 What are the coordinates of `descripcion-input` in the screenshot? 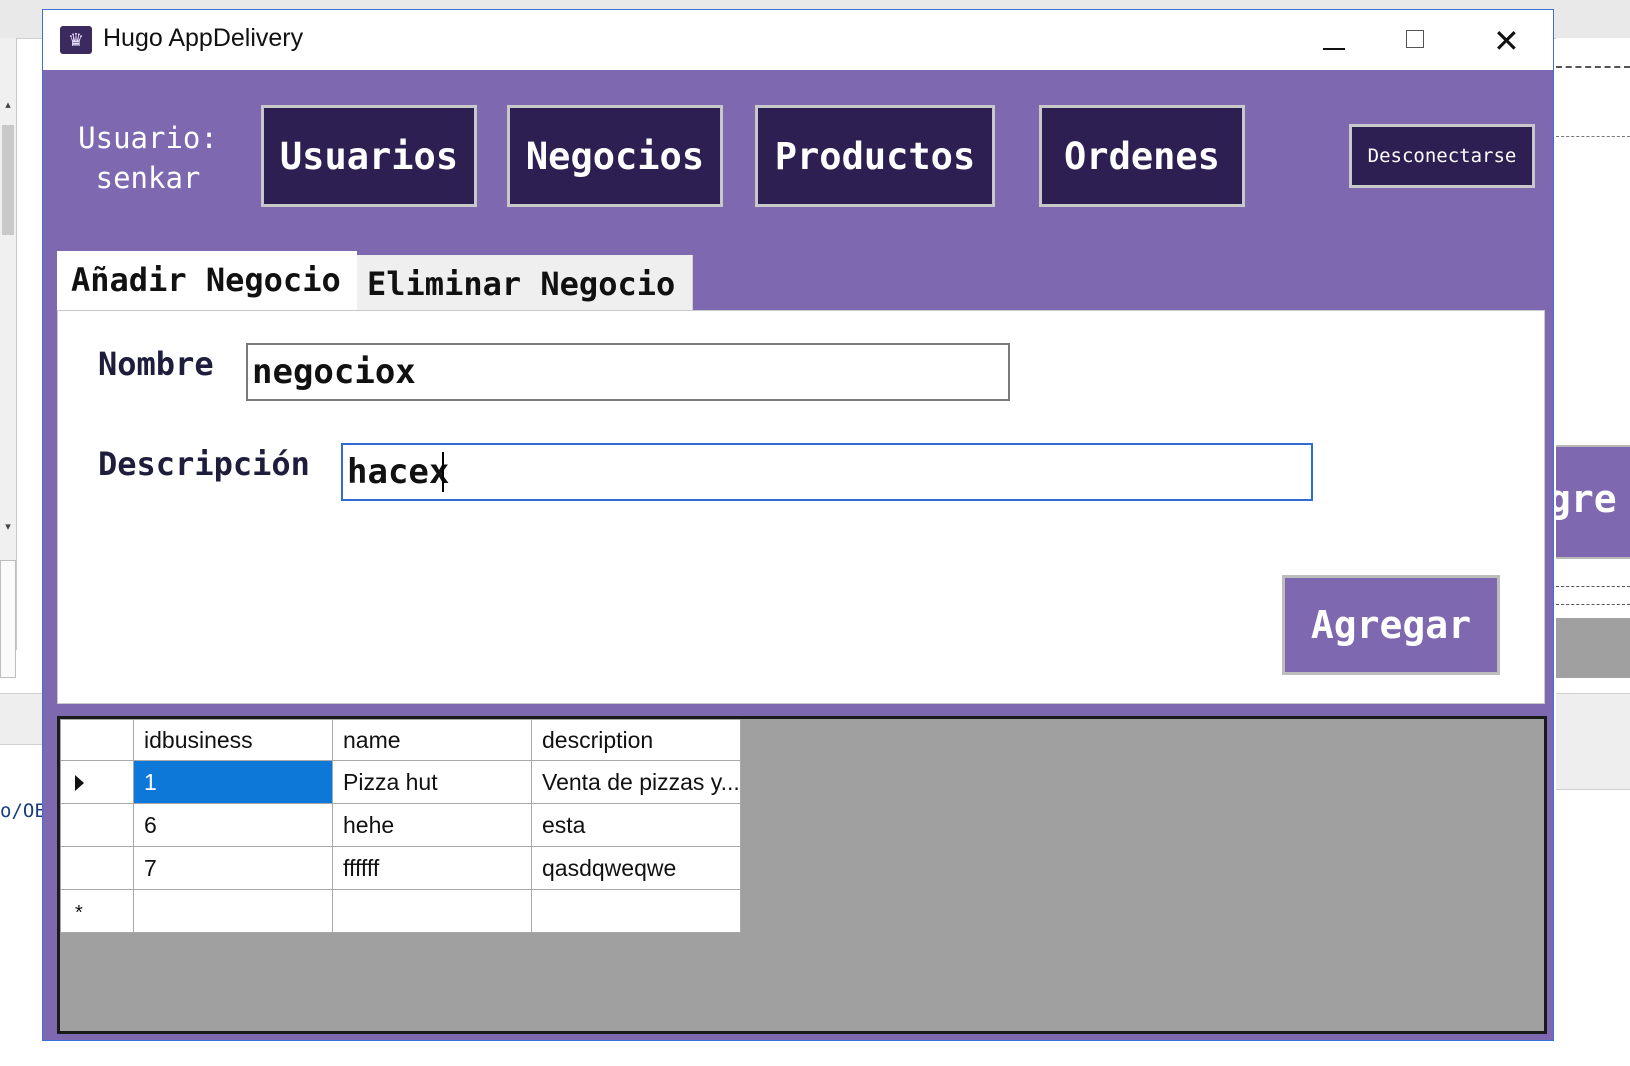 It's located at (827, 472).